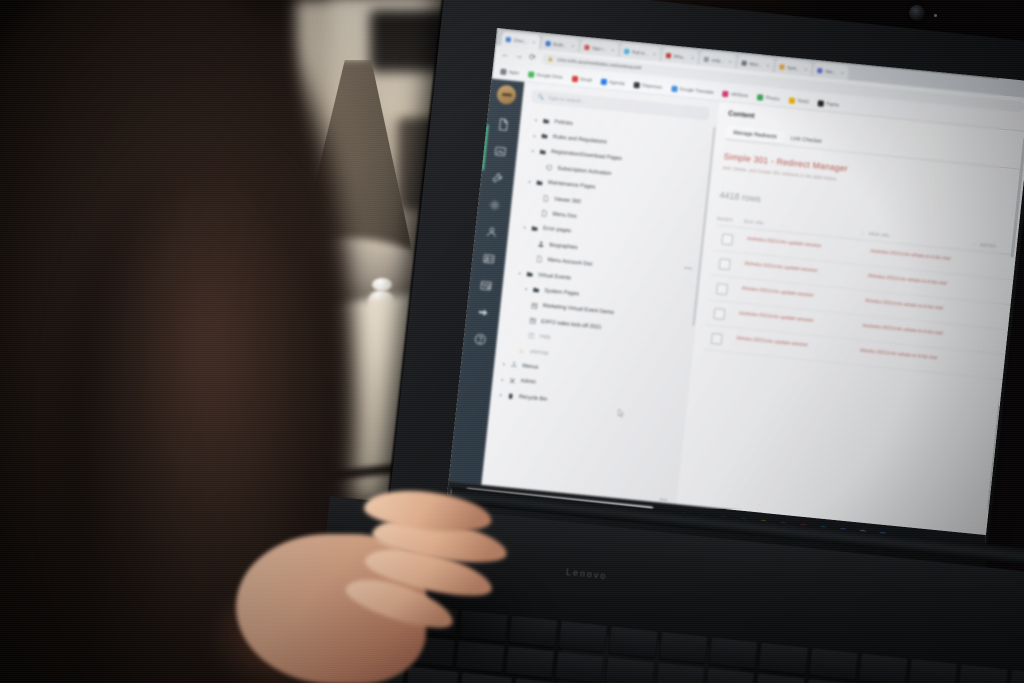 The height and width of the screenshot is (683, 1024). I want to click on bookmark-item: Photos, so click(768, 97).